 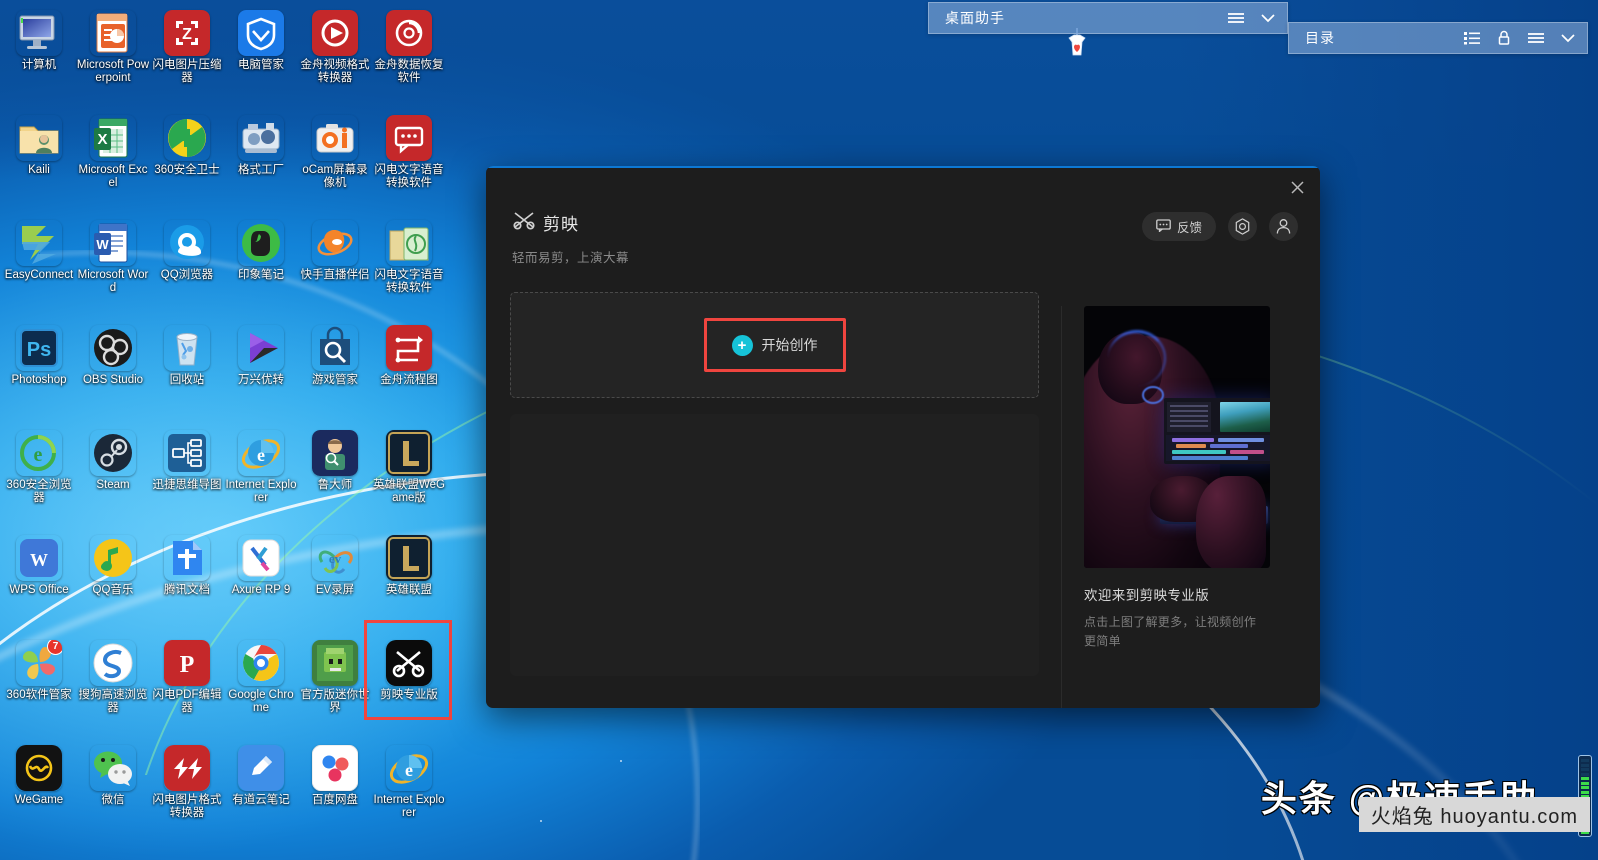 I want to click on desktop-icon-image-format-converter: 闪电图片格式转换器, so click(x=187, y=791).